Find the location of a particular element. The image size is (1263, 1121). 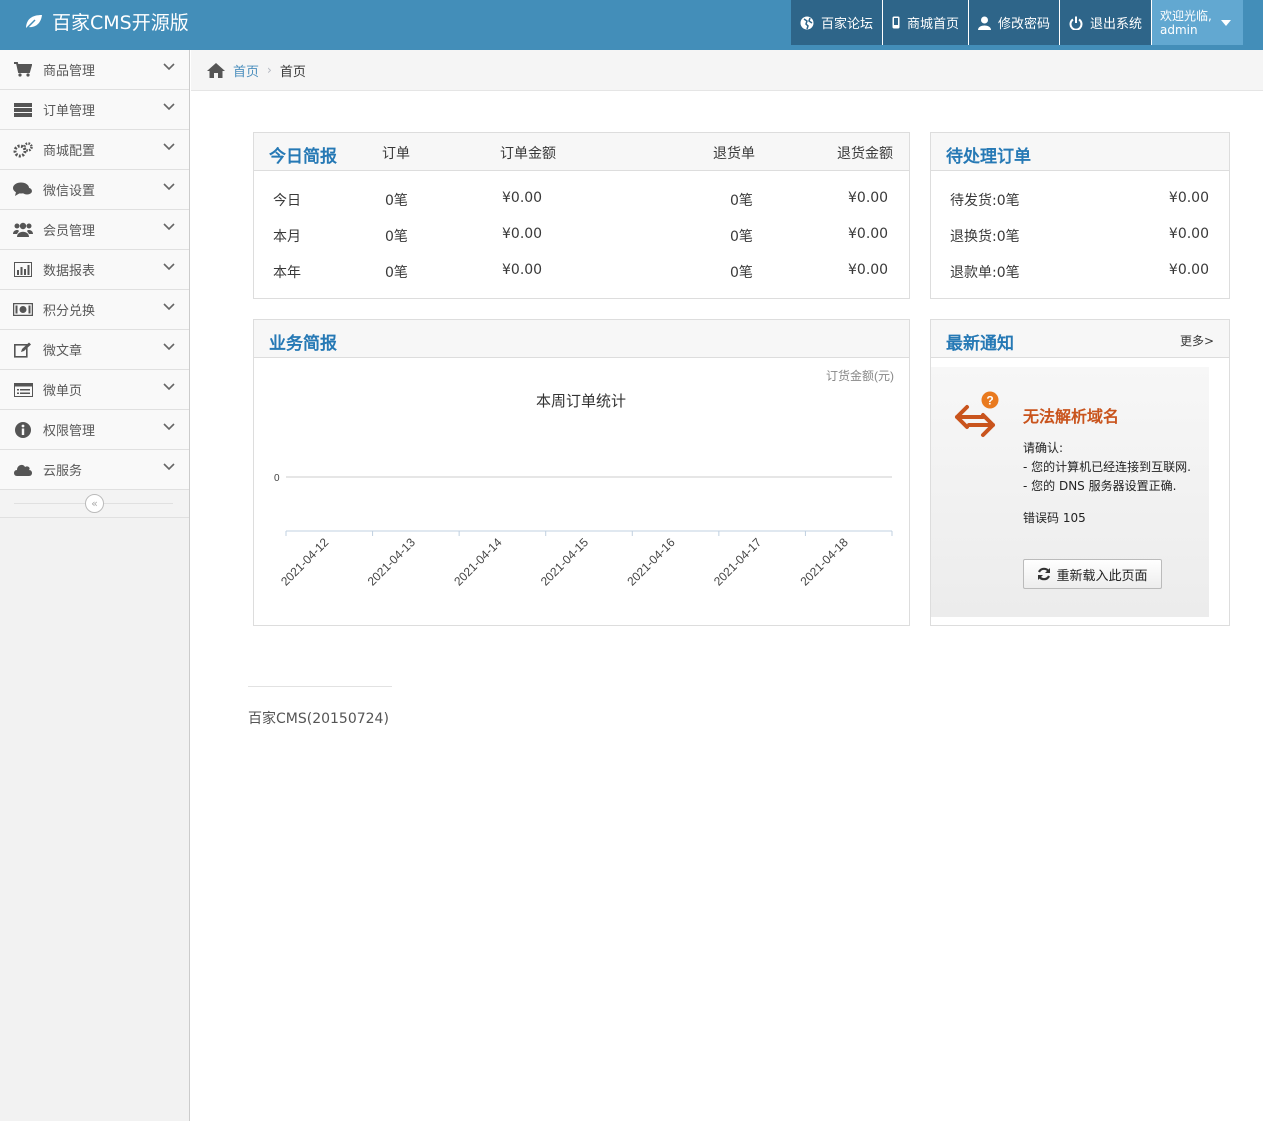

user-menu: 欢迎光临, admin is located at coordinates (1197, 22).